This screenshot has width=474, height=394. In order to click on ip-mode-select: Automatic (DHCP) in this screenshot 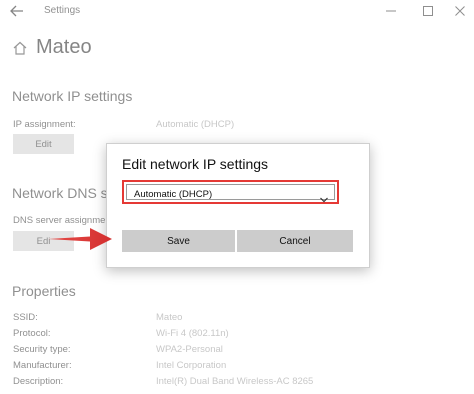, I will do `click(230, 192)`.